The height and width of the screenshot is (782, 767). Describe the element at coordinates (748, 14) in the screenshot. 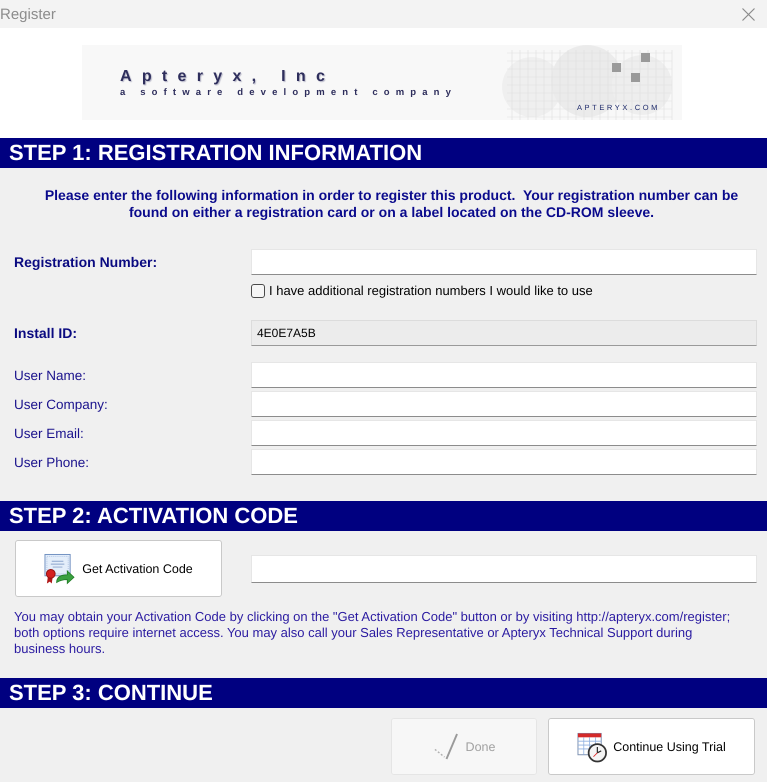

I see `close-icon` at that location.